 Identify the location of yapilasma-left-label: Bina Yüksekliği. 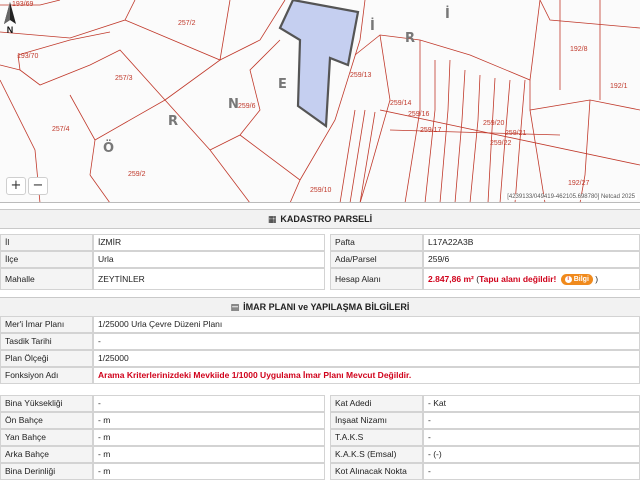
(46, 403).